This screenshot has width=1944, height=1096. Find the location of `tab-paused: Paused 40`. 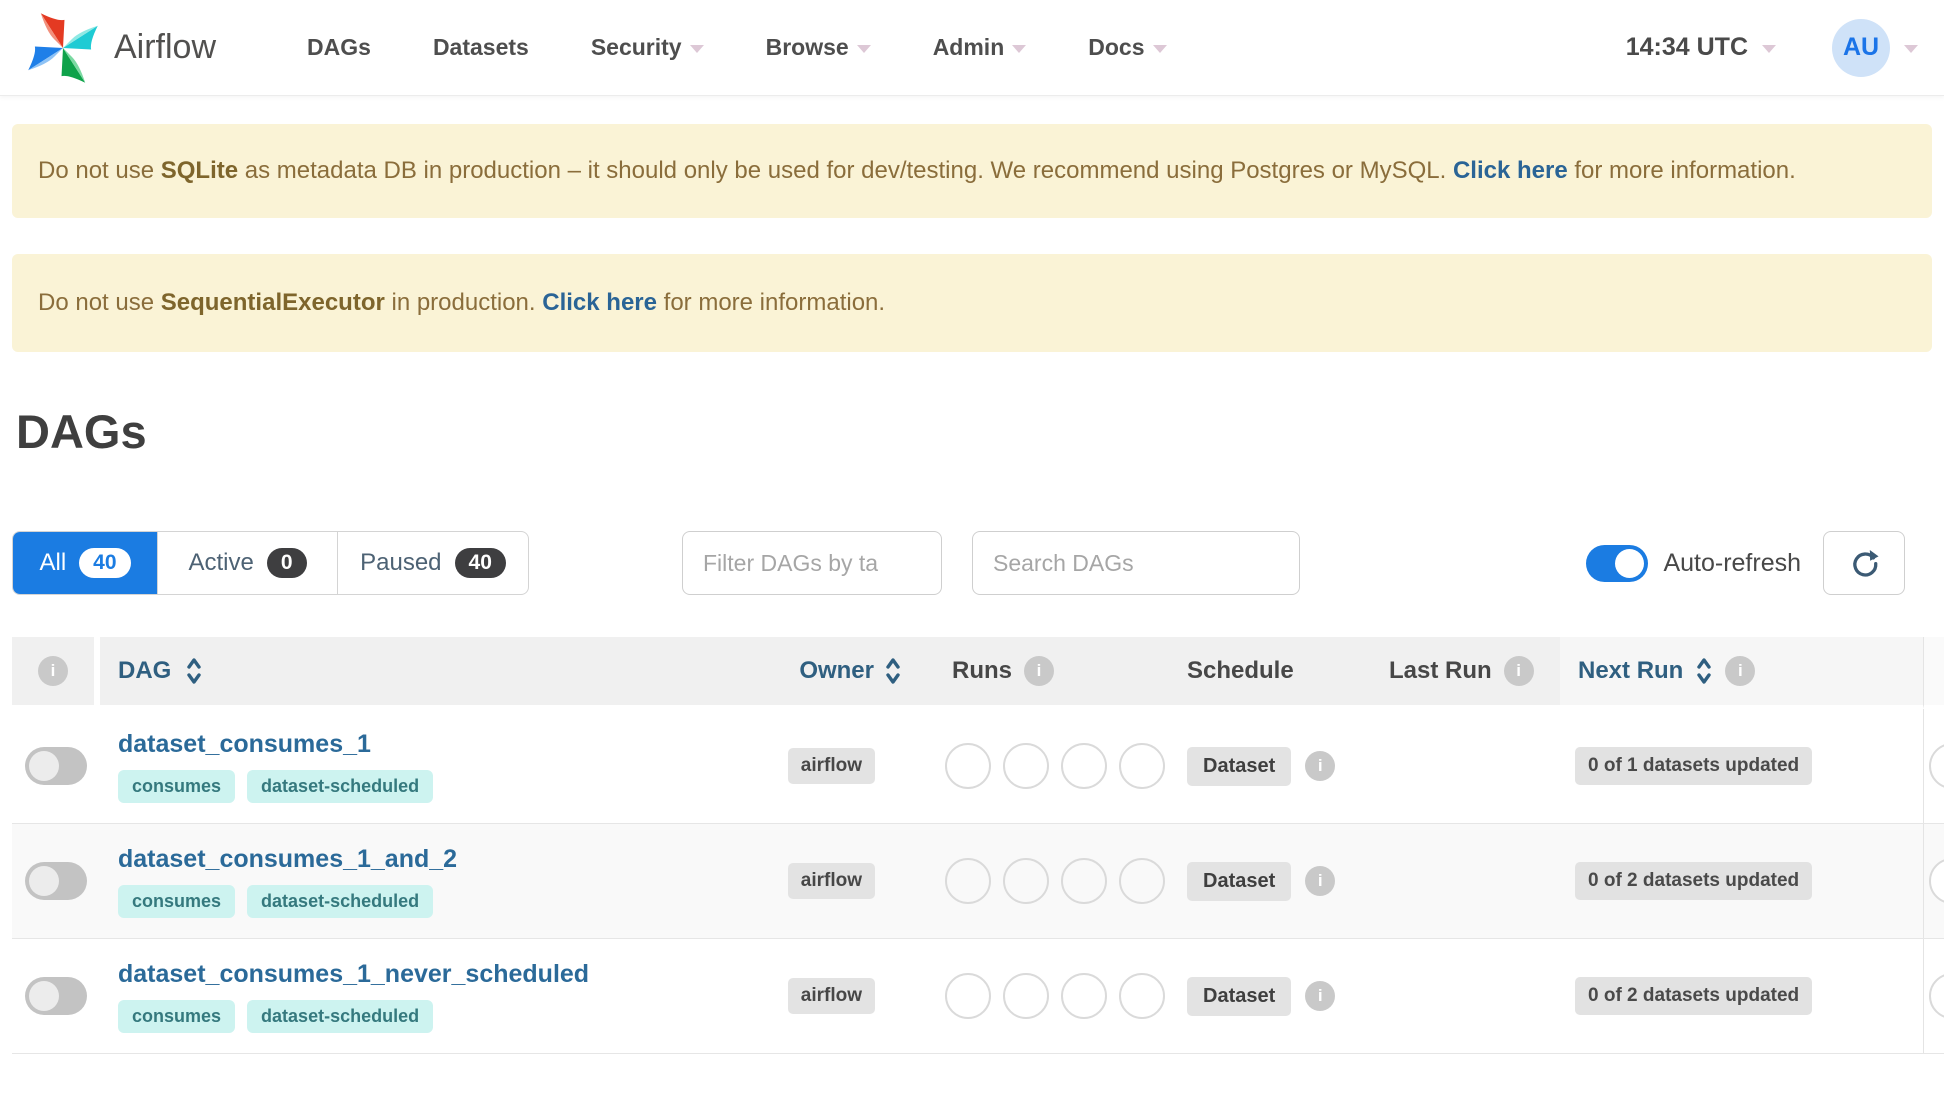

tab-paused: Paused 40 is located at coordinates (432, 563).